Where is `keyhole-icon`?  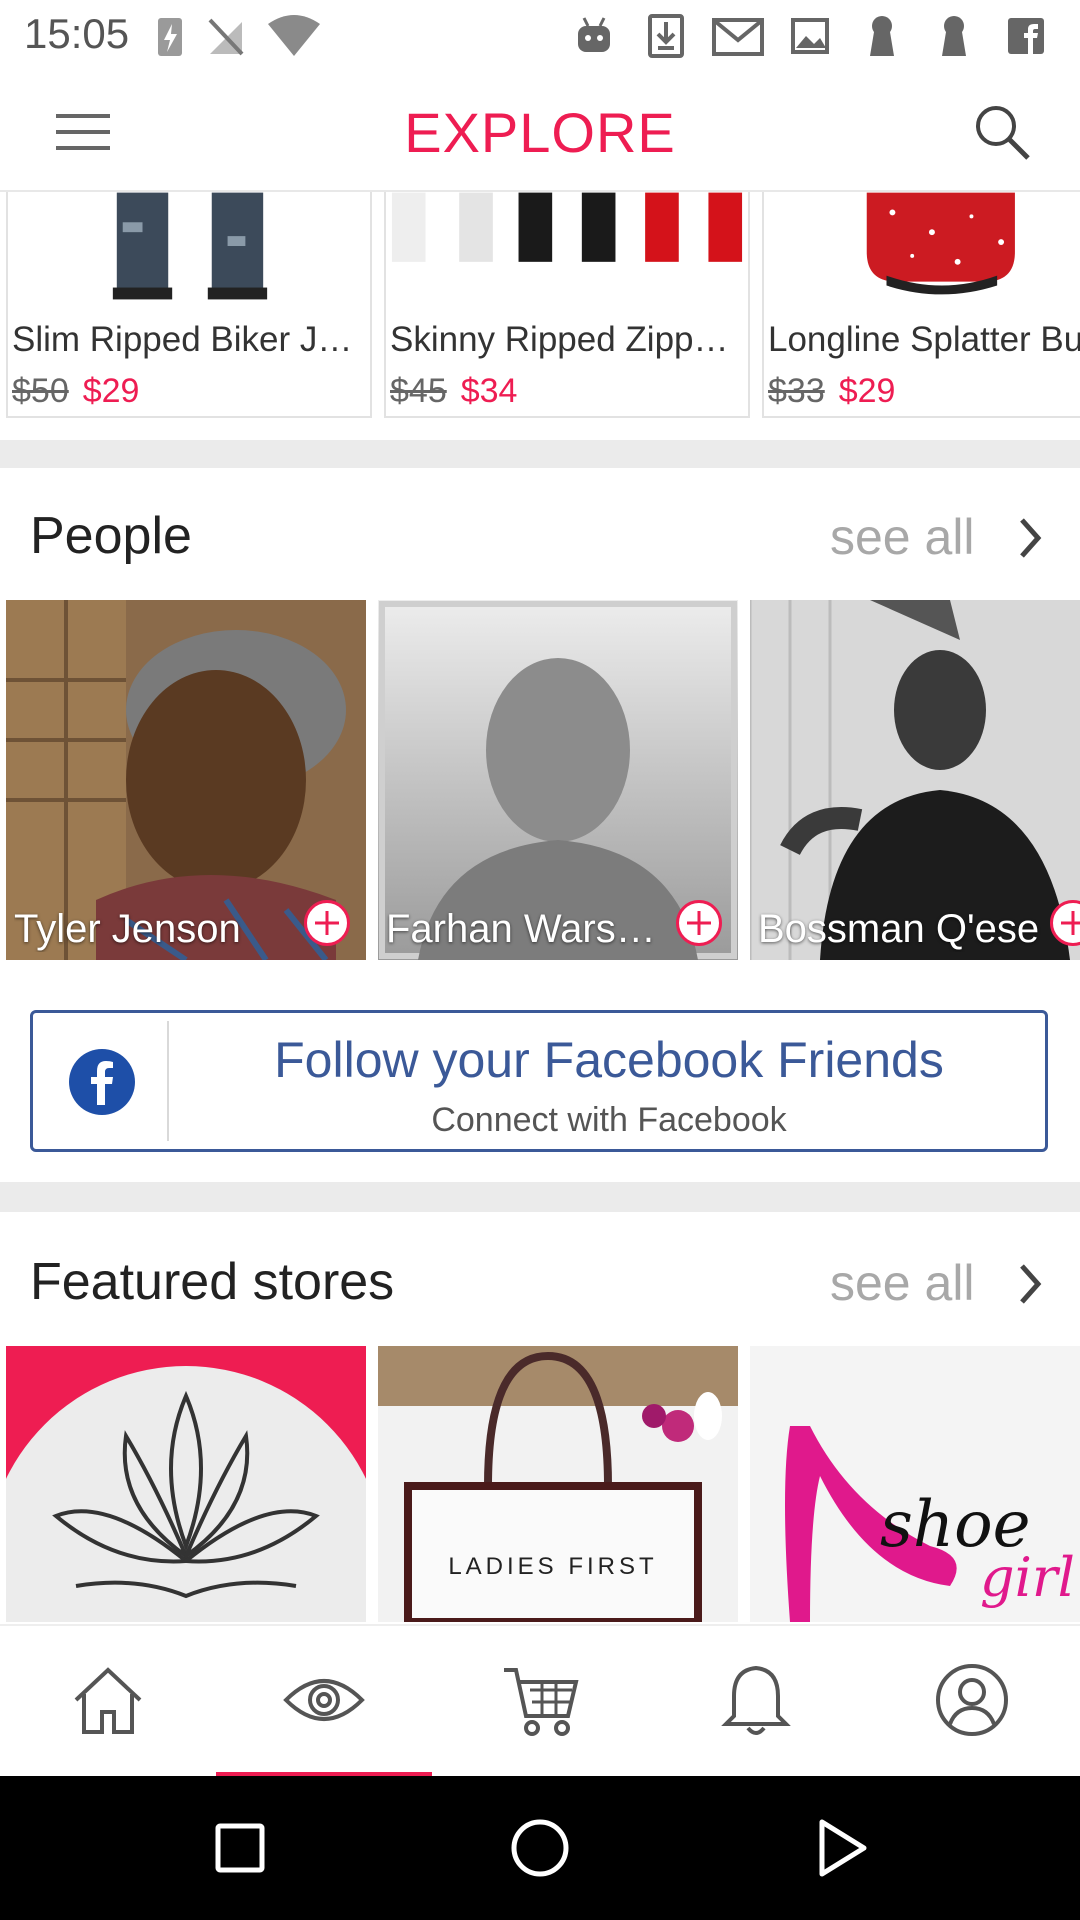 keyhole-icon is located at coordinates (882, 36).